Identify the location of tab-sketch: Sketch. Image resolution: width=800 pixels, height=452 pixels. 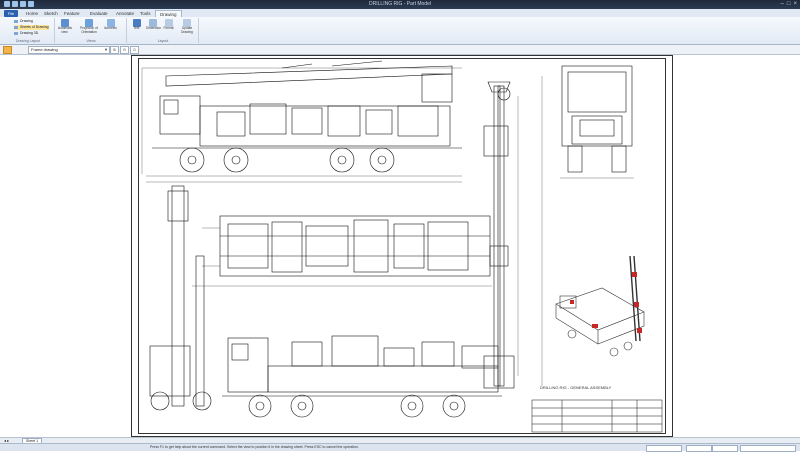
(51, 13).